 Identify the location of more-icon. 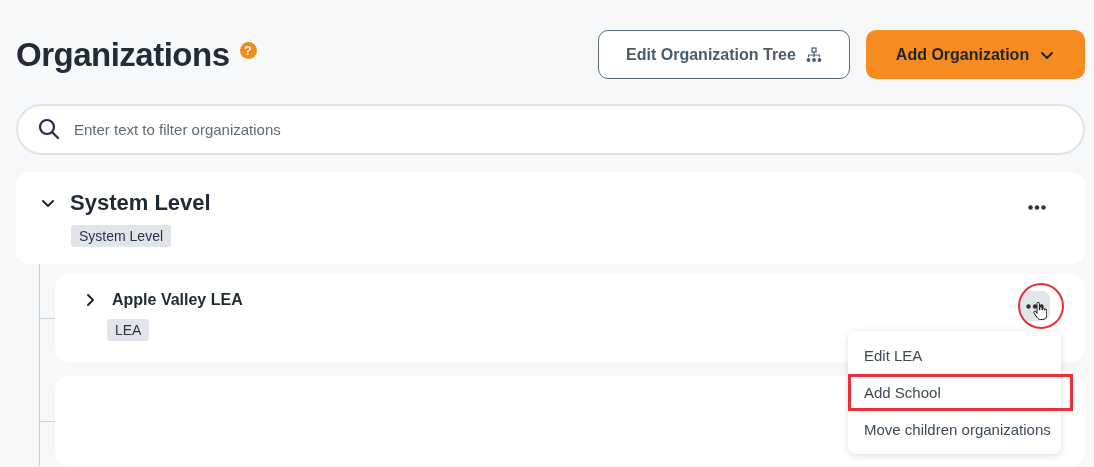
(1037, 207).